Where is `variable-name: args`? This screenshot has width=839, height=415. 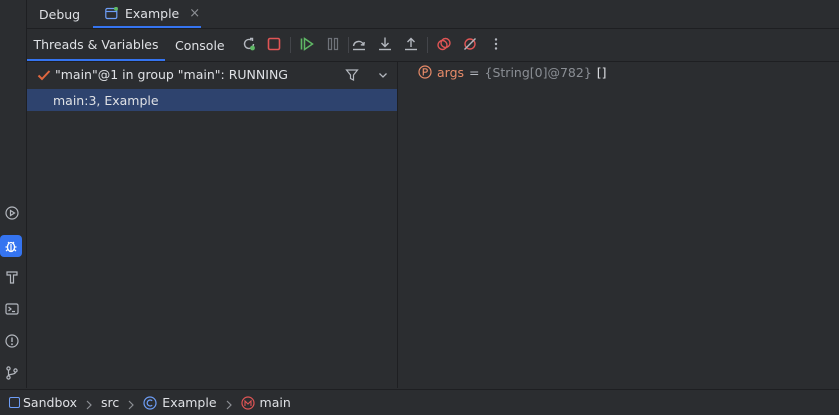
variable-name: args is located at coordinates (451, 72).